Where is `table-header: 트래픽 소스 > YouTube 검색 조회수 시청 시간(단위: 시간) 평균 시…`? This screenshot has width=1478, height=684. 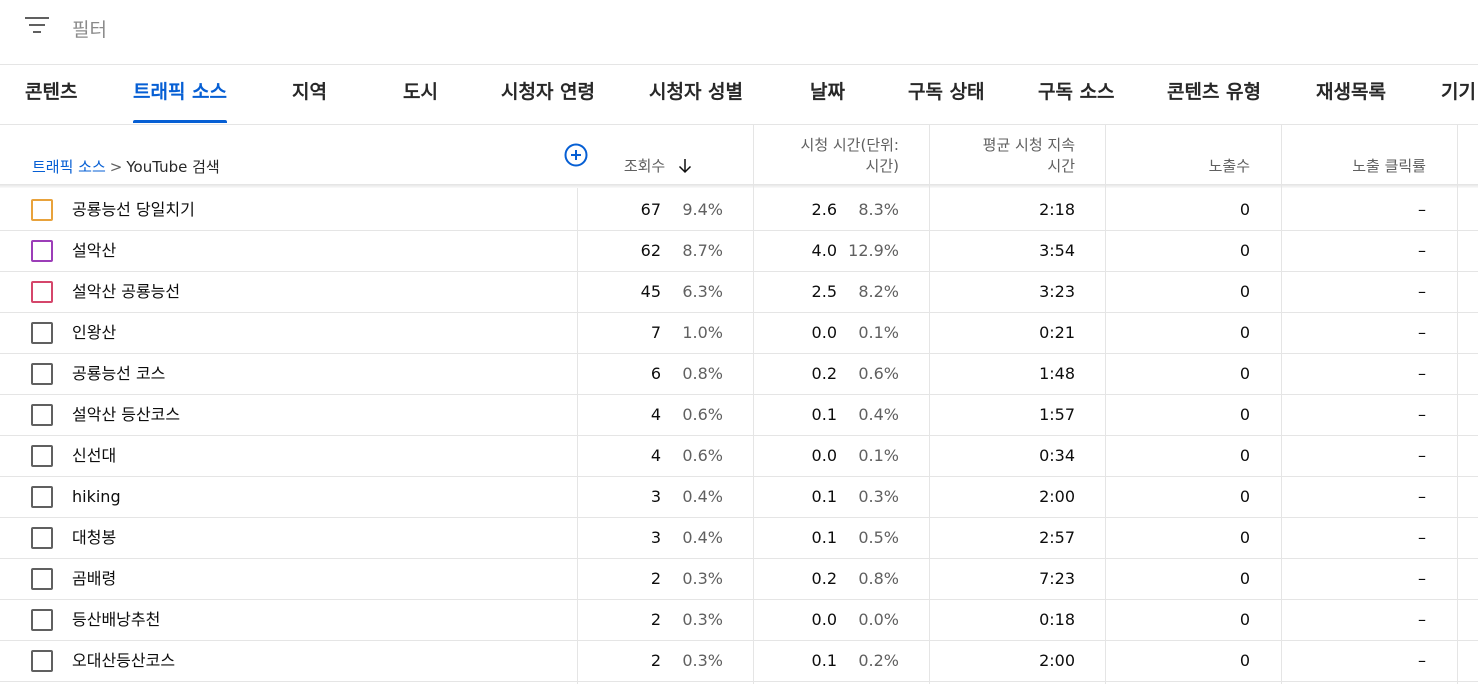
table-header: 트래픽 소스 > YouTube 검색 조회수 시청 시간(단위: 시간) 평균 시… is located at coordinates (739, 154).